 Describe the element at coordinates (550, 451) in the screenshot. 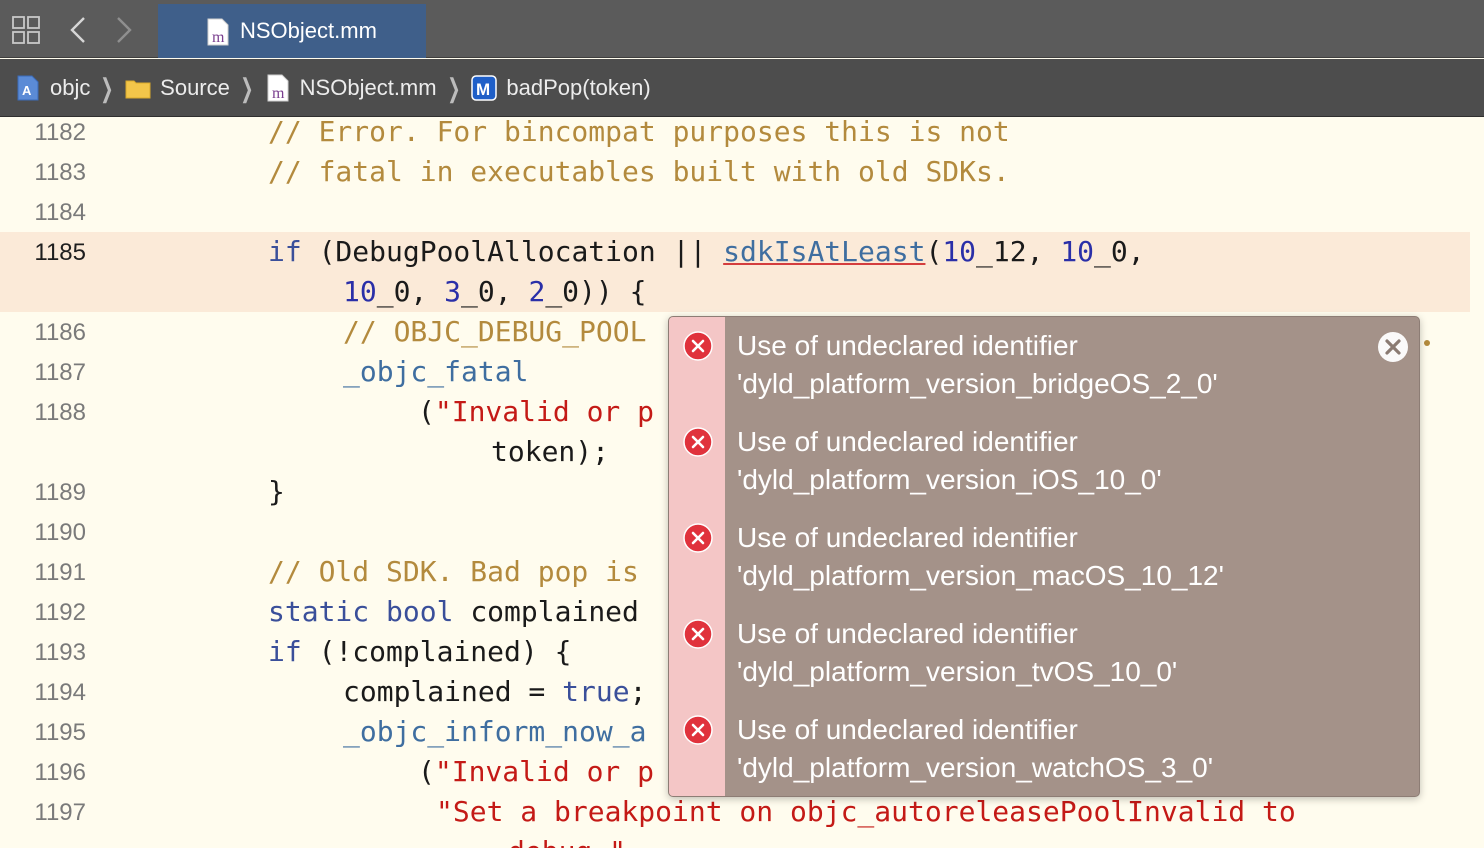

I see `code-text: token);` at that location.